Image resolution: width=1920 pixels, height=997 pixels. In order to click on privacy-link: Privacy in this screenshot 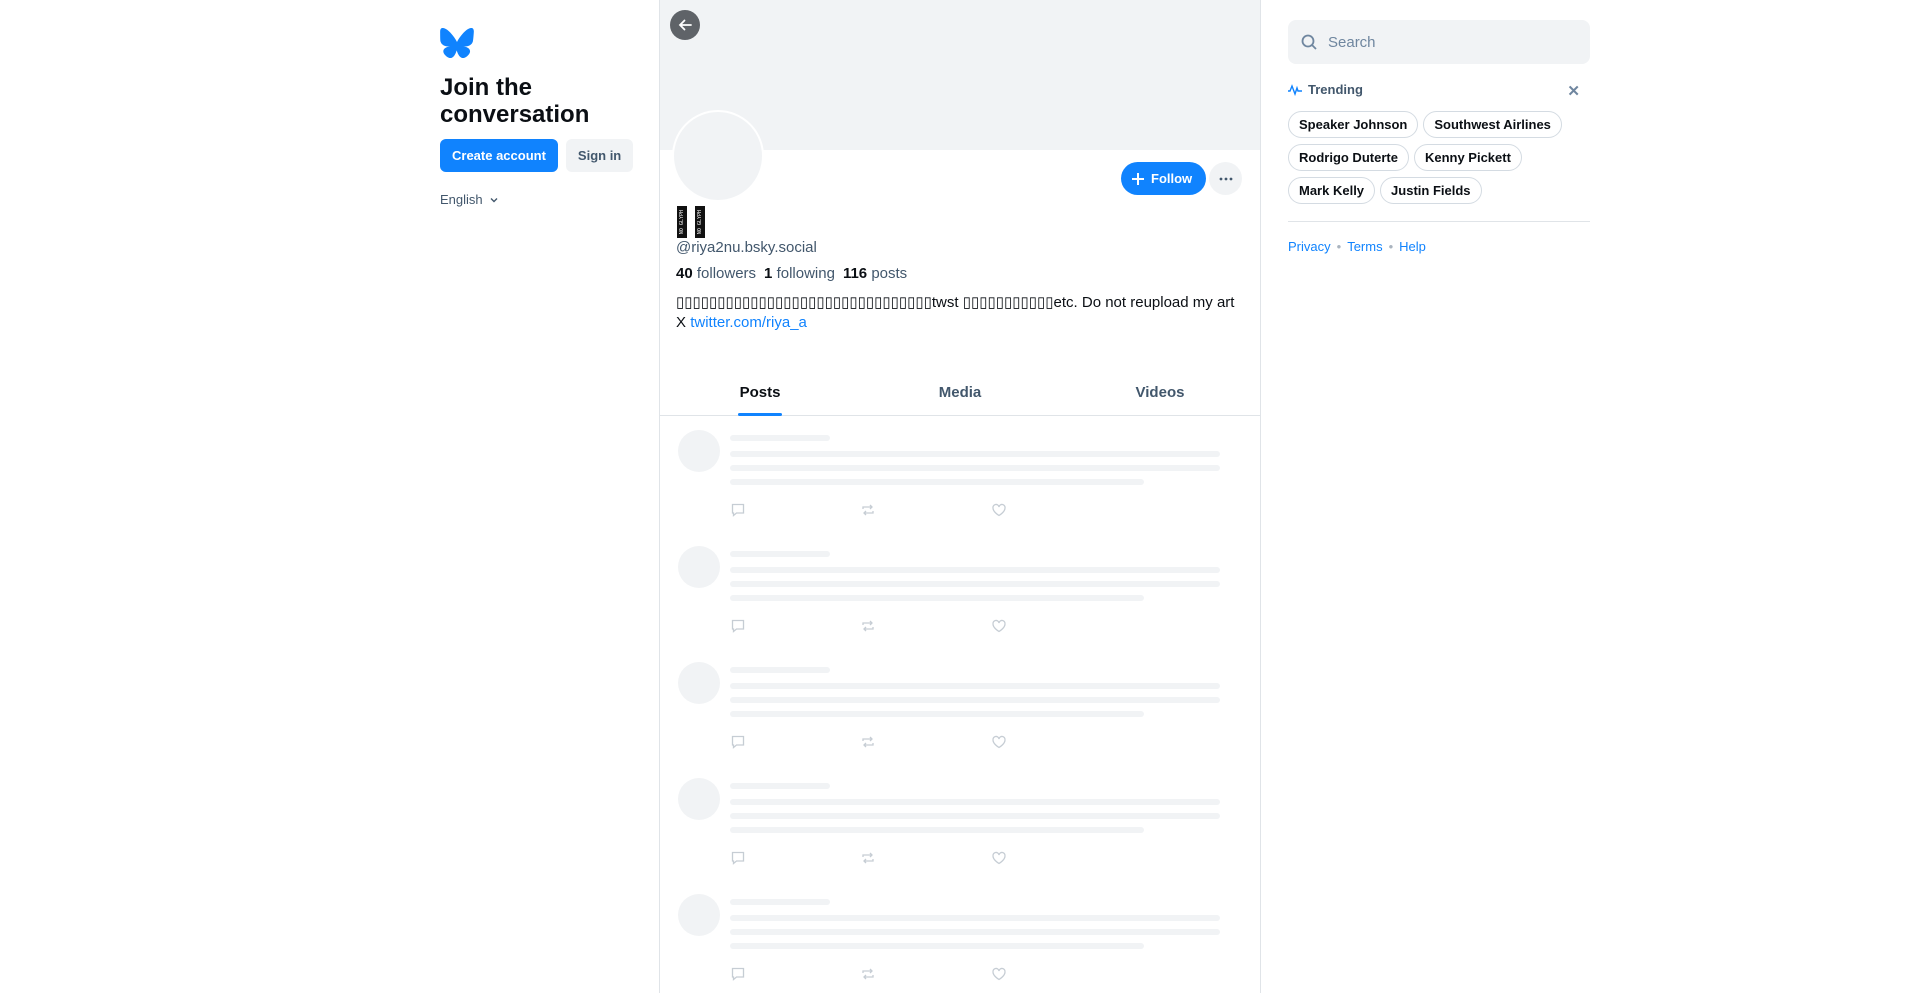, I will do `click(1309, 246)`.